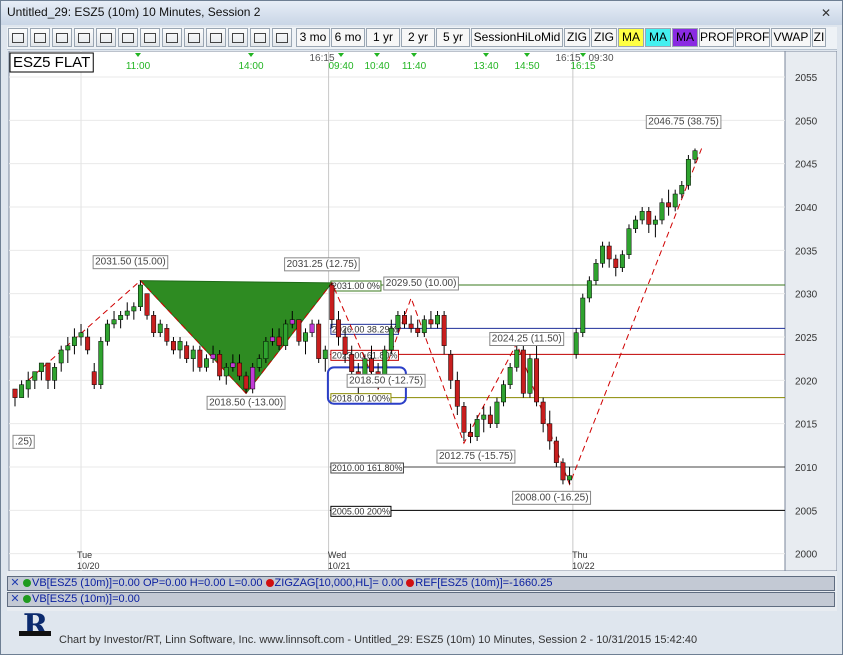 The height and width of the screenshot is (655, 843). Describe the element at coordinates (365, 329) in the screenshot. I see `fib-level-label: 2026.00 38.29%` at that location.